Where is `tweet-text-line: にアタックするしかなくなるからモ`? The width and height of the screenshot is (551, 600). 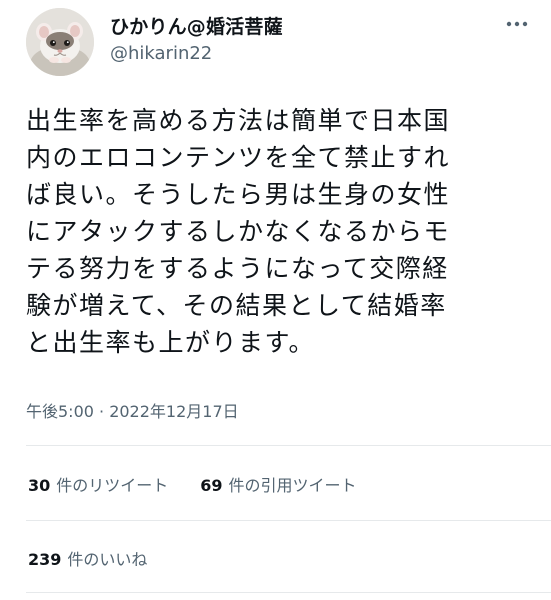 tweet-text-line: にアタックするしかなくなるからモ is located at coordinates (238, 231).